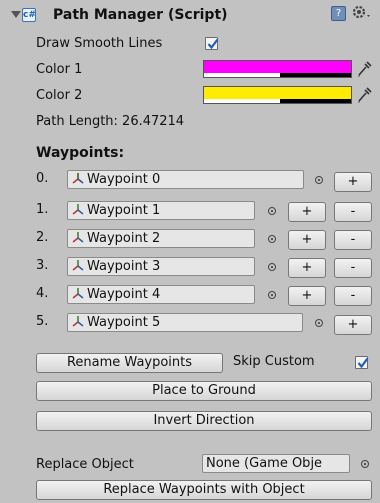  What do you see at coordinates (204, 490) in the screenshot?
I see `replace-waypoints-button: Replace Waypoints with Object` at bounding box center [204, 490].